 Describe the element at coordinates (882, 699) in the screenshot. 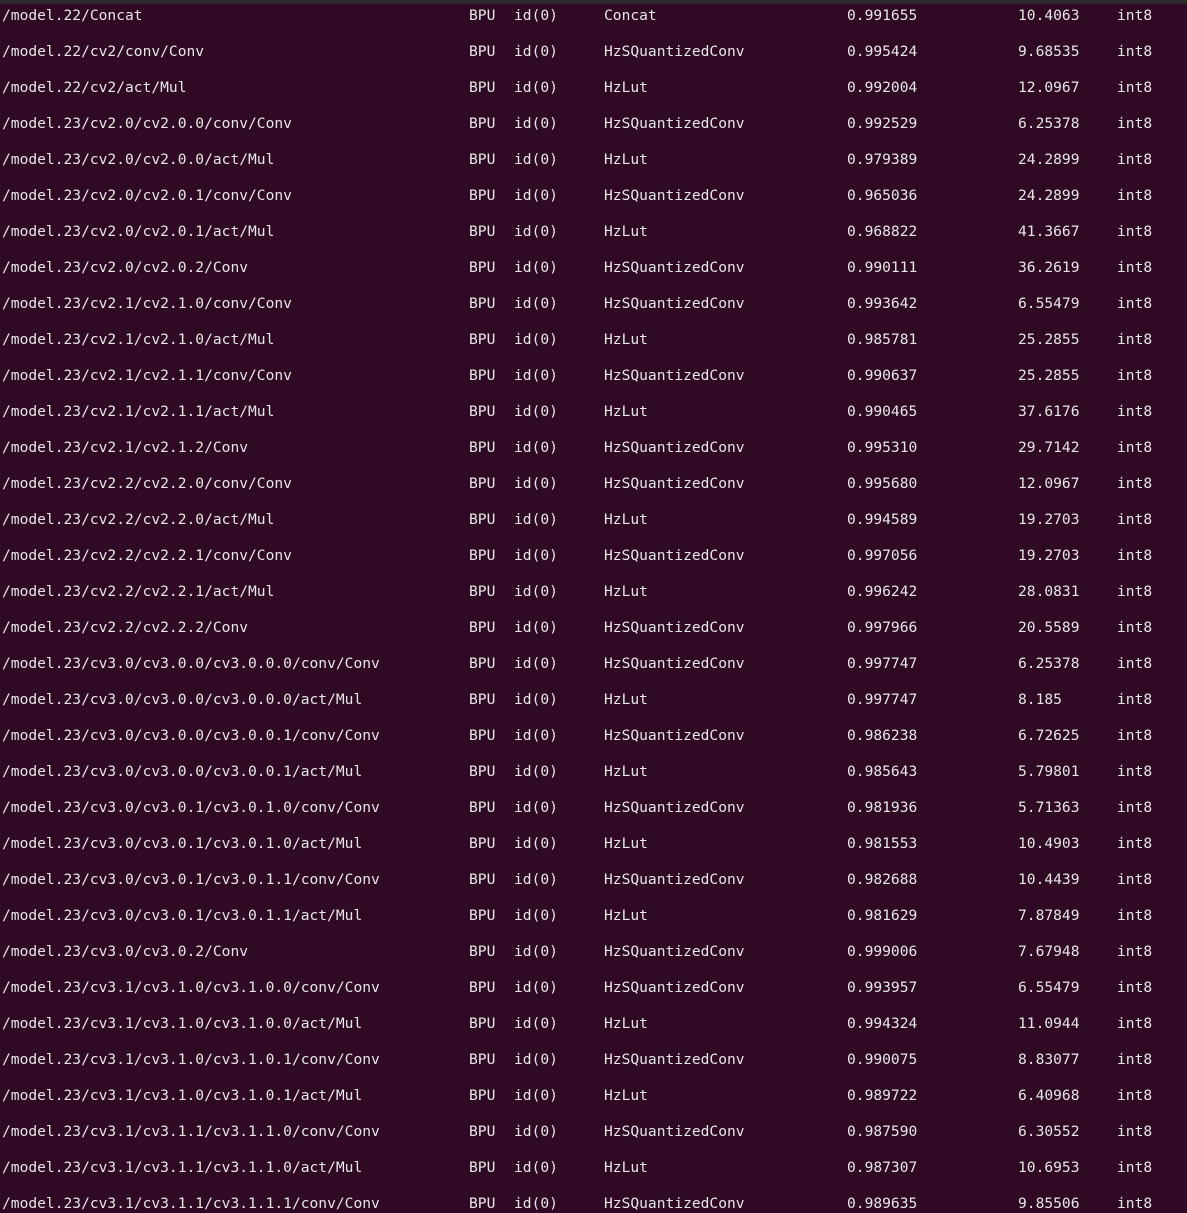

I see `cosine-similarity: 0.997747` at that location.